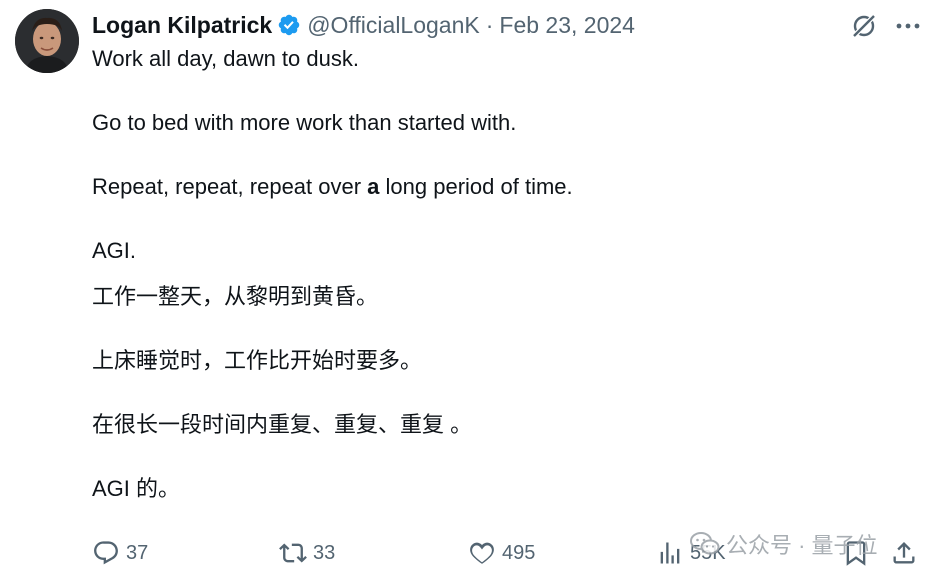 The width and height of the screenshot is (940, 580). What do you see at coordinates (705, 543) in the screenshot?
I see `wechat-icon` at bounding box center [705, 543].